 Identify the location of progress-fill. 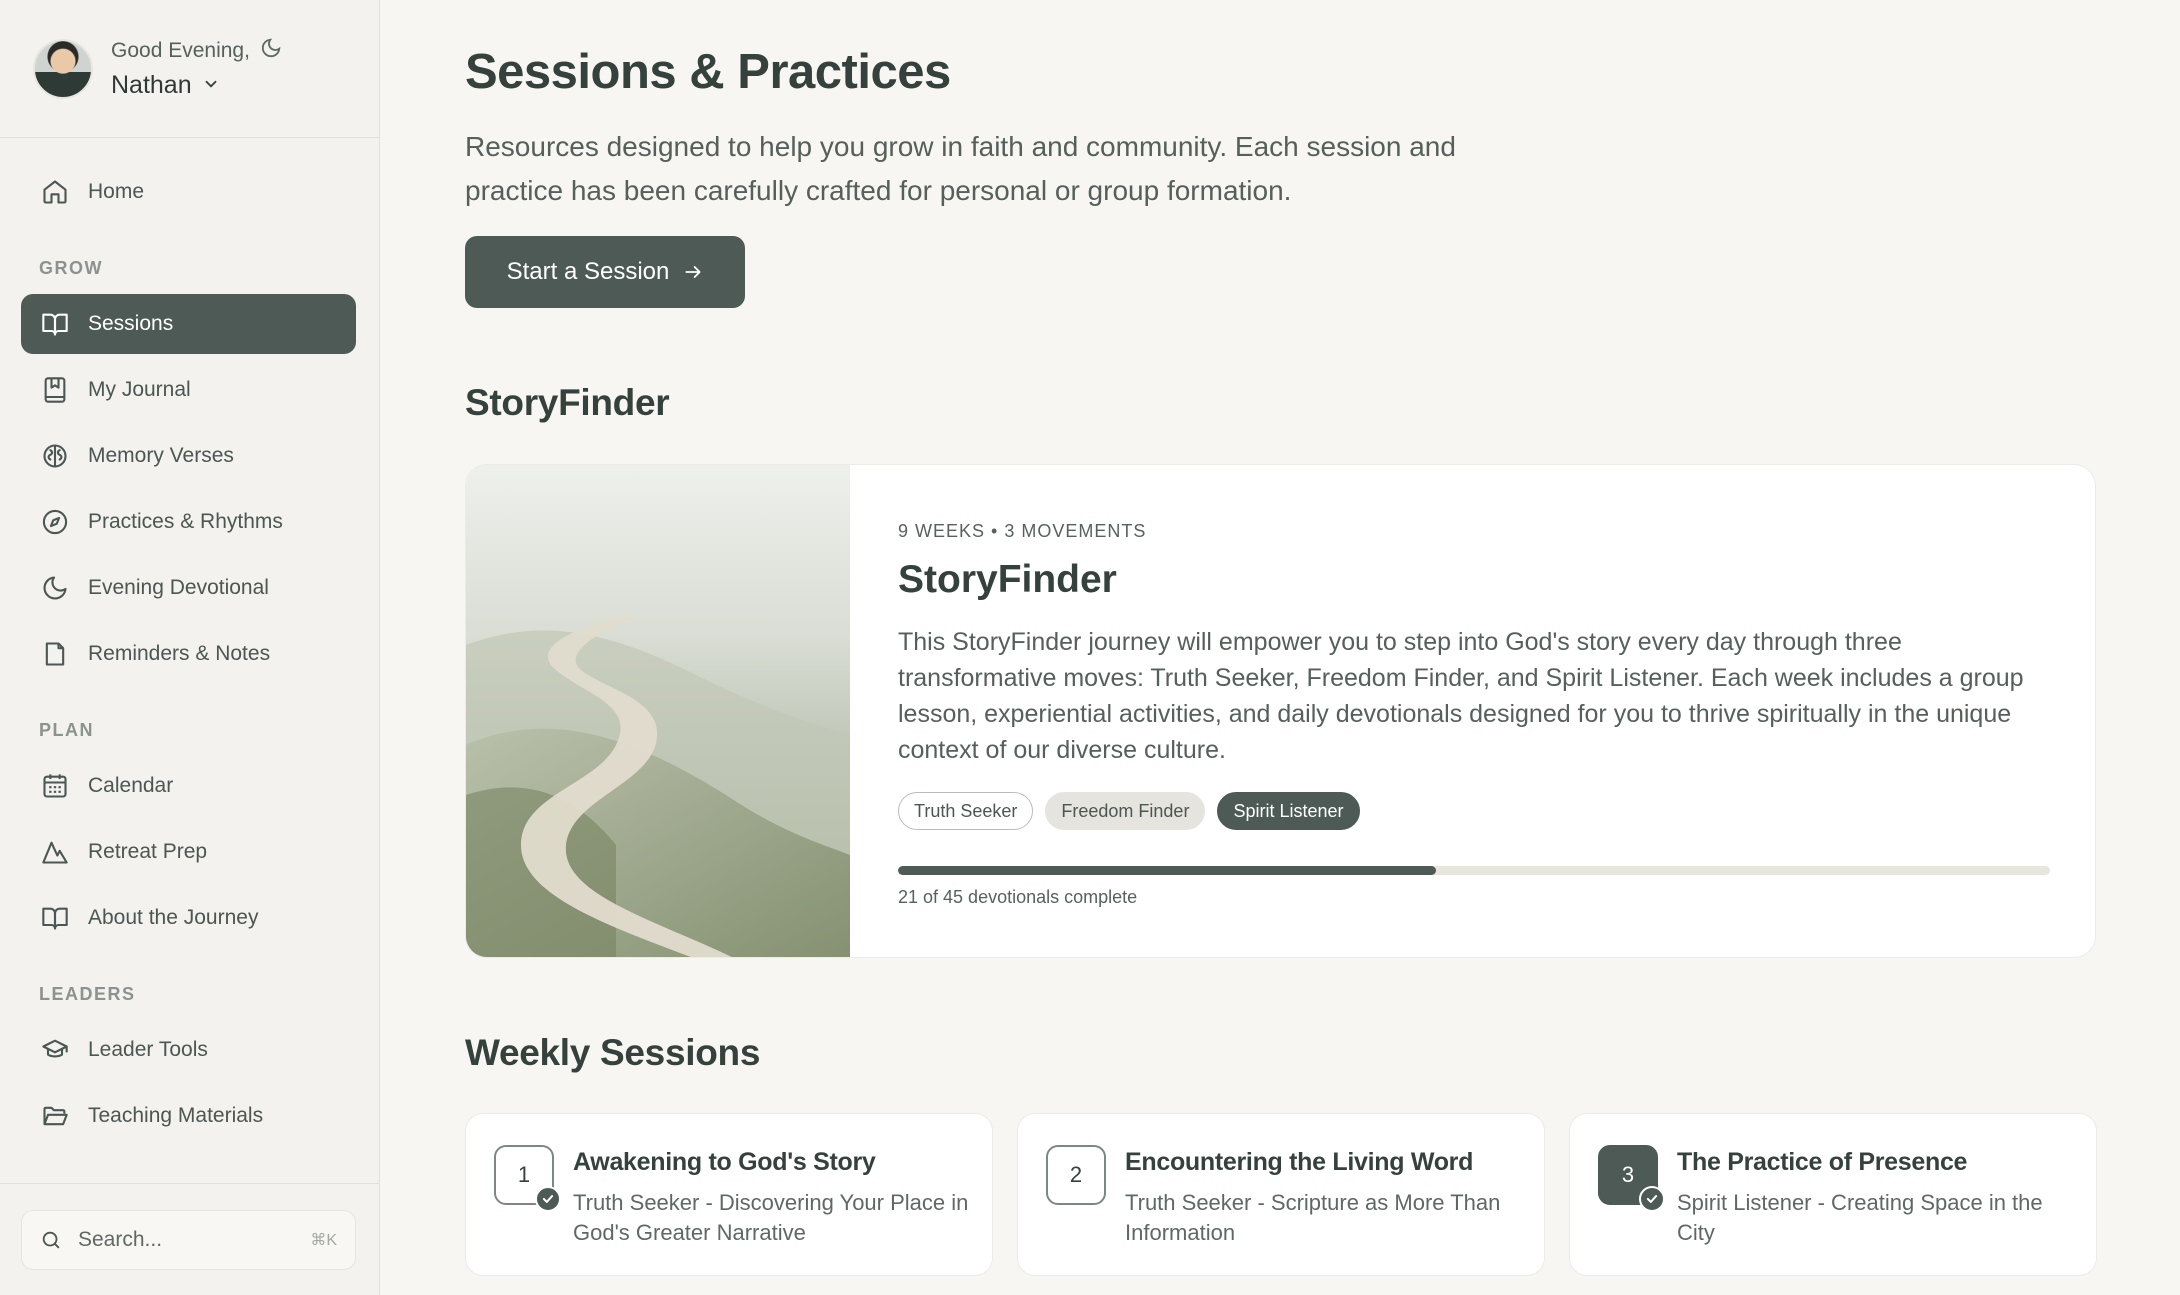
(1167, 870).